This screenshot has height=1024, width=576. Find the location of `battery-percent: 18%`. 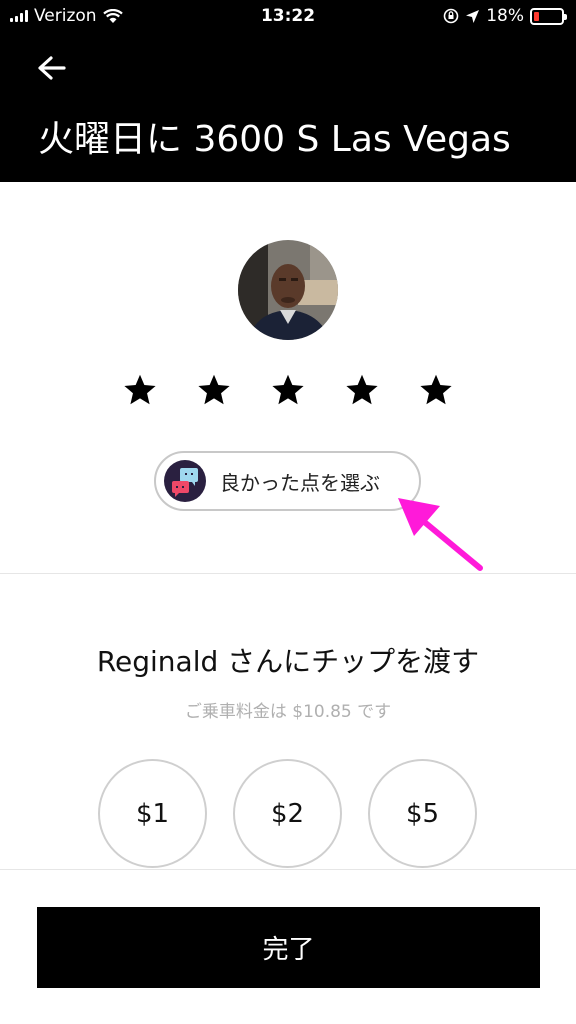

battery-percent: 18% is located at coordinates (505, 16).